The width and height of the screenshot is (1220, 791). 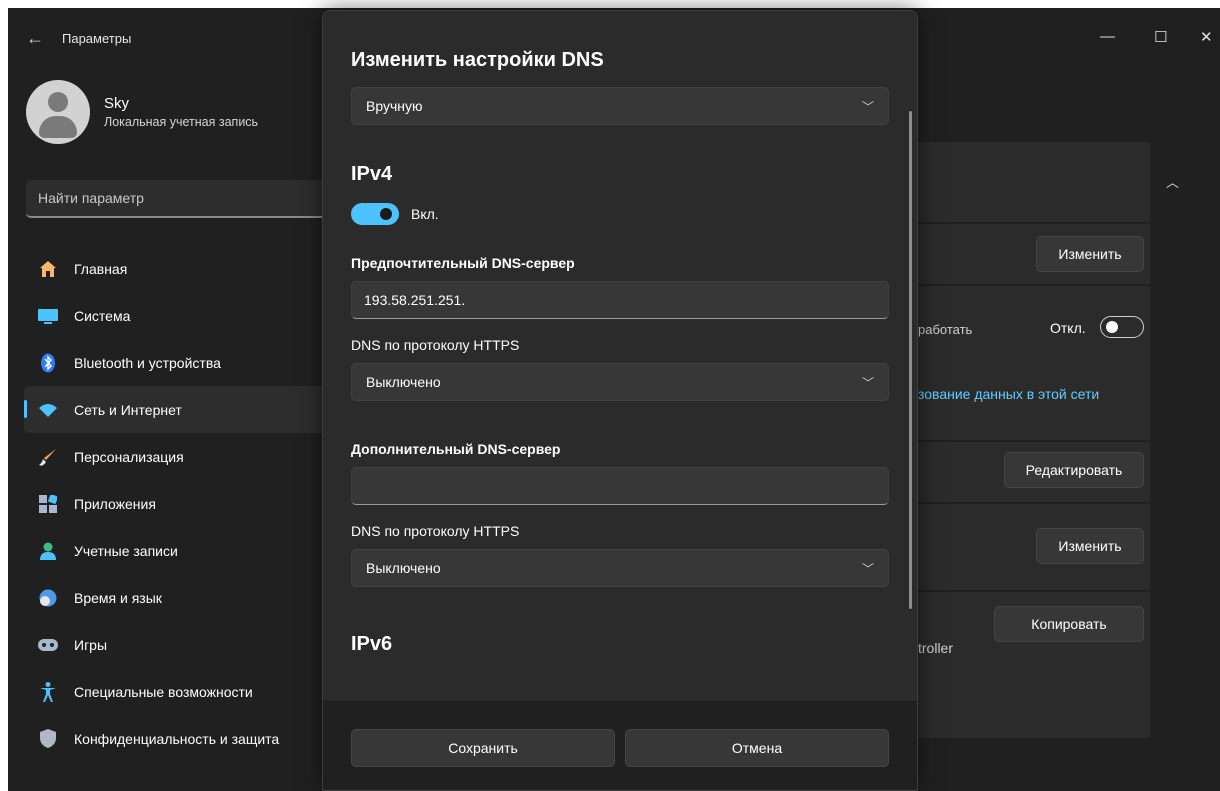 What do you see at coordinates (48, 316) in the screenshot?
I see `system-icon` at bounding box center [48, 316].